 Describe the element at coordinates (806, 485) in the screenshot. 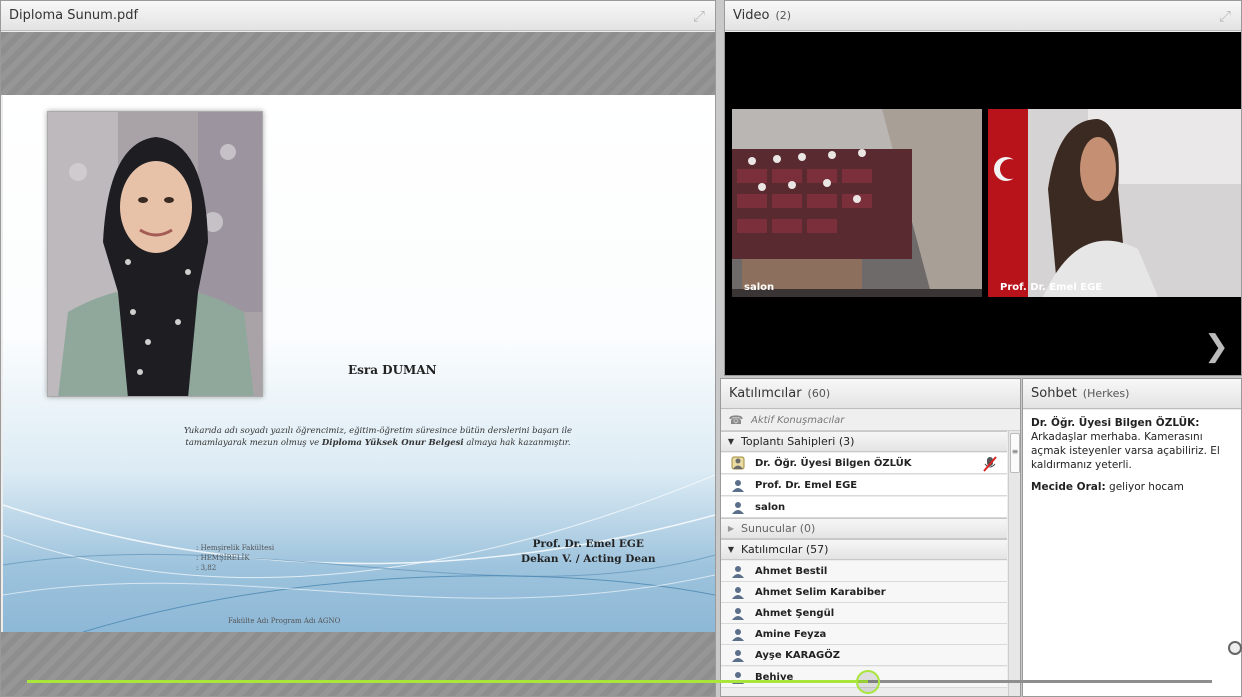

I see `attendee-name: Prof. Dr. Emel EGE` at that location.